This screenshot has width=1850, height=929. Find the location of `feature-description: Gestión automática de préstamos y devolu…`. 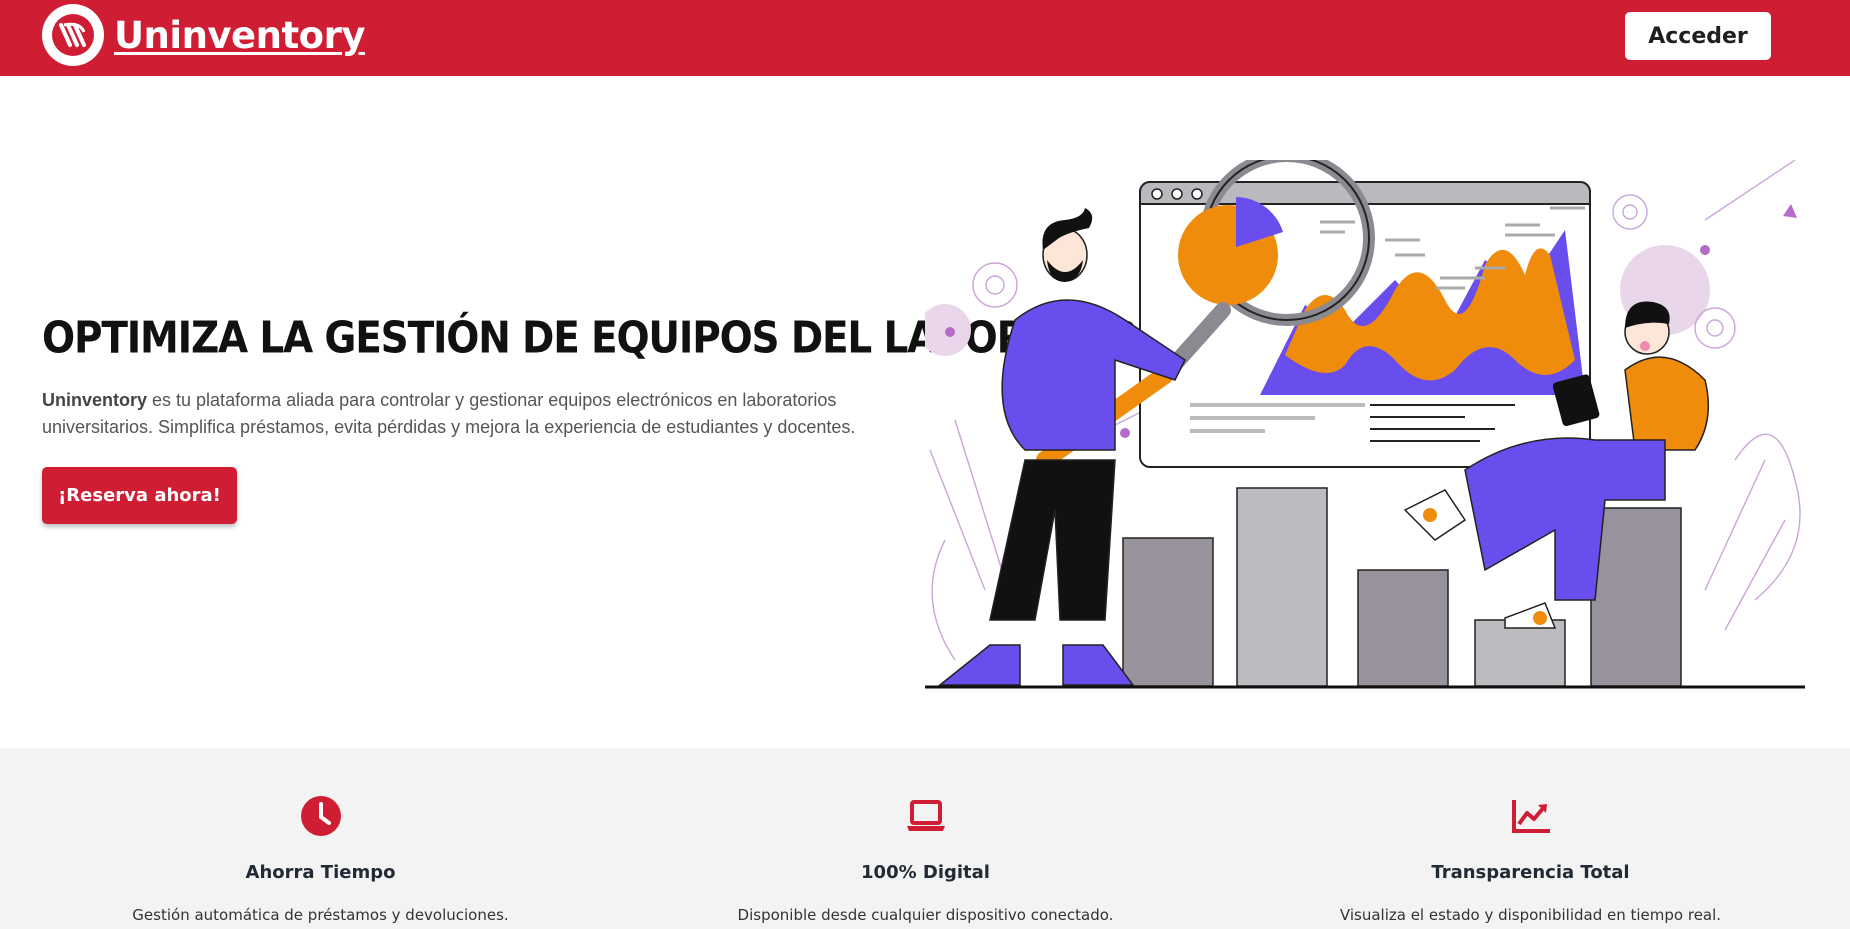

feature-description: Gestión automática de préstamos y devolu… is located at coordinates (320, 915).